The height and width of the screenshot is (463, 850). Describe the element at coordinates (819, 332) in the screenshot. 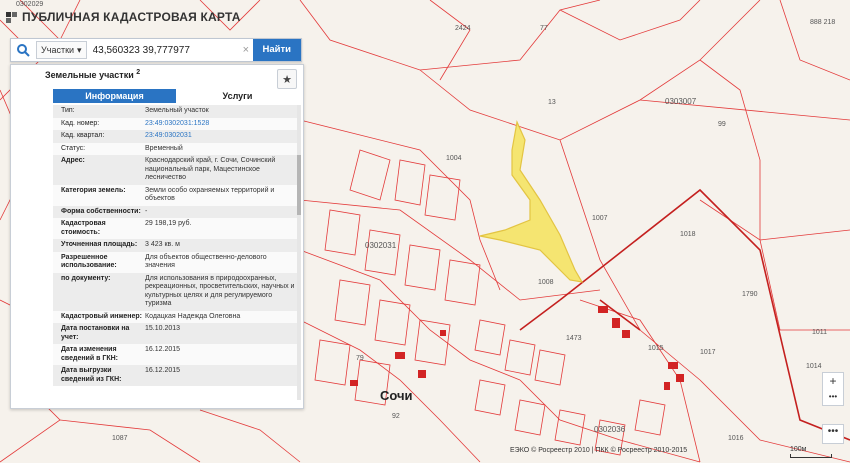

I see `map-label: 1011` at that location.